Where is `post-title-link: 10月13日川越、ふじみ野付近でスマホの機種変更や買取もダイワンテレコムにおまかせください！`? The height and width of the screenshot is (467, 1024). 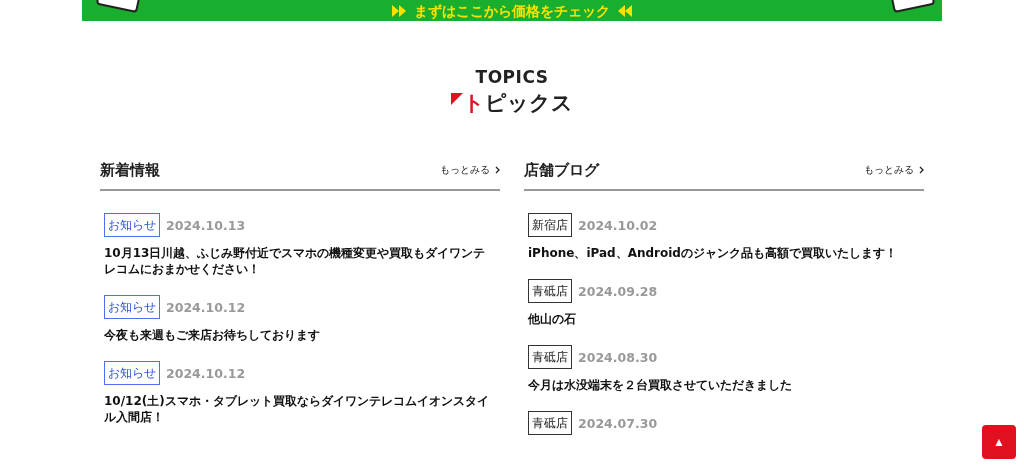
post-title-link: 10月13日川越、ふじみ野付近でスマホの機種変更や買取もダイワンテレコムにおまかせください！ is located at coordinates (300, 261).